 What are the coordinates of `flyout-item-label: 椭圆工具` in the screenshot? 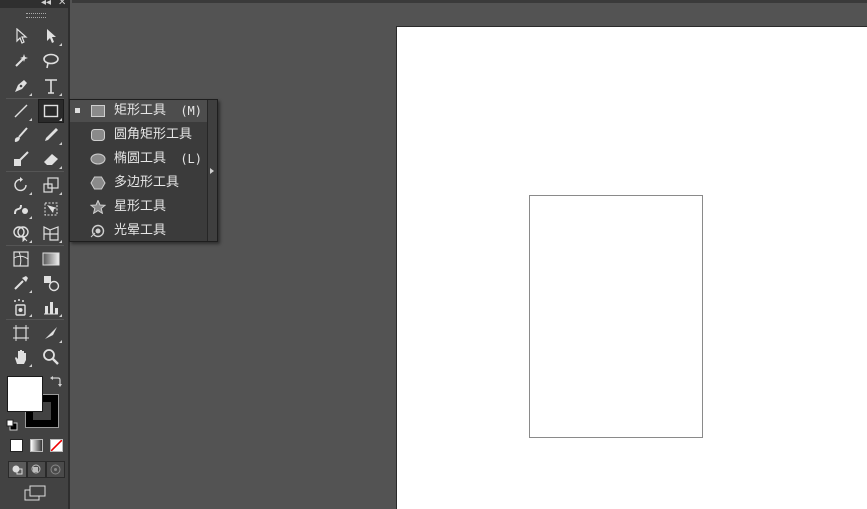 It's located at (140, 158).